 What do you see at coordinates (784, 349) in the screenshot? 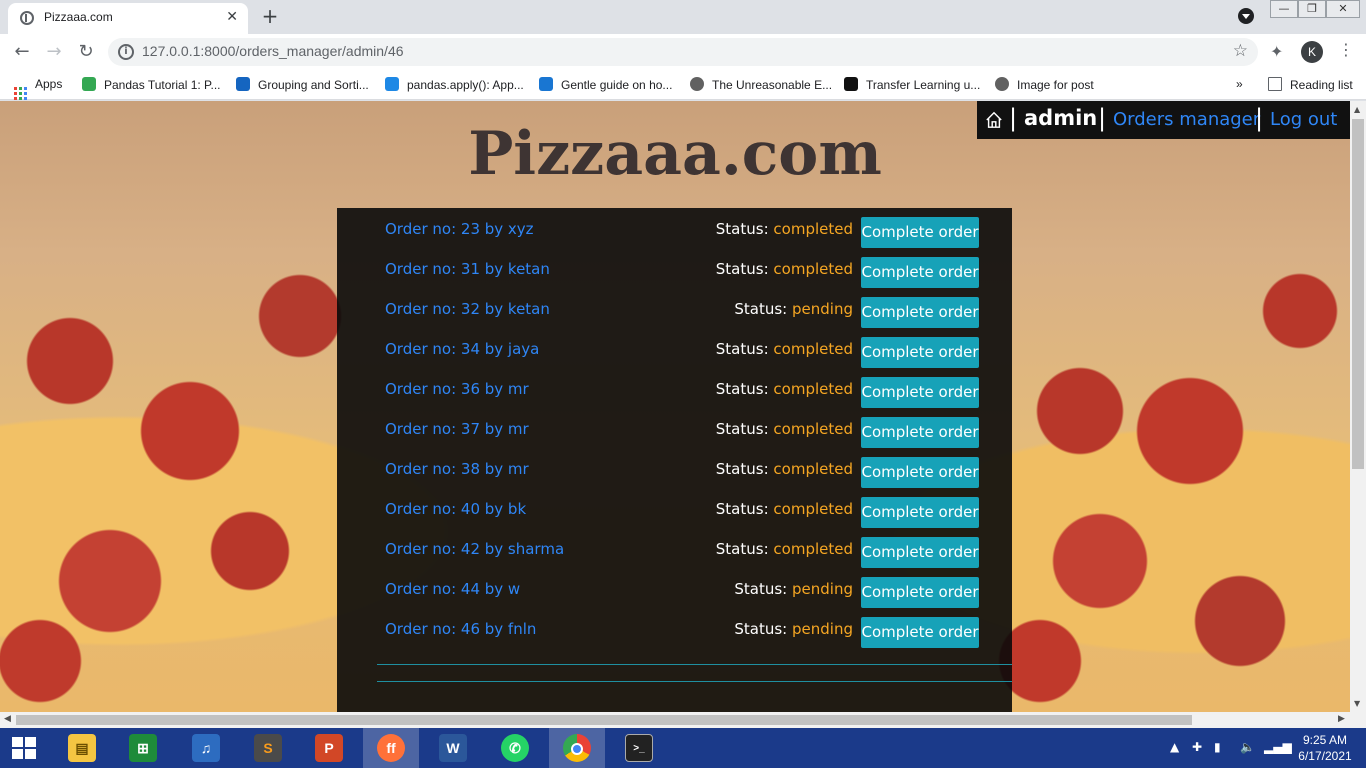
I see `order-status: Status: completed` at bounding box center [784, 349].